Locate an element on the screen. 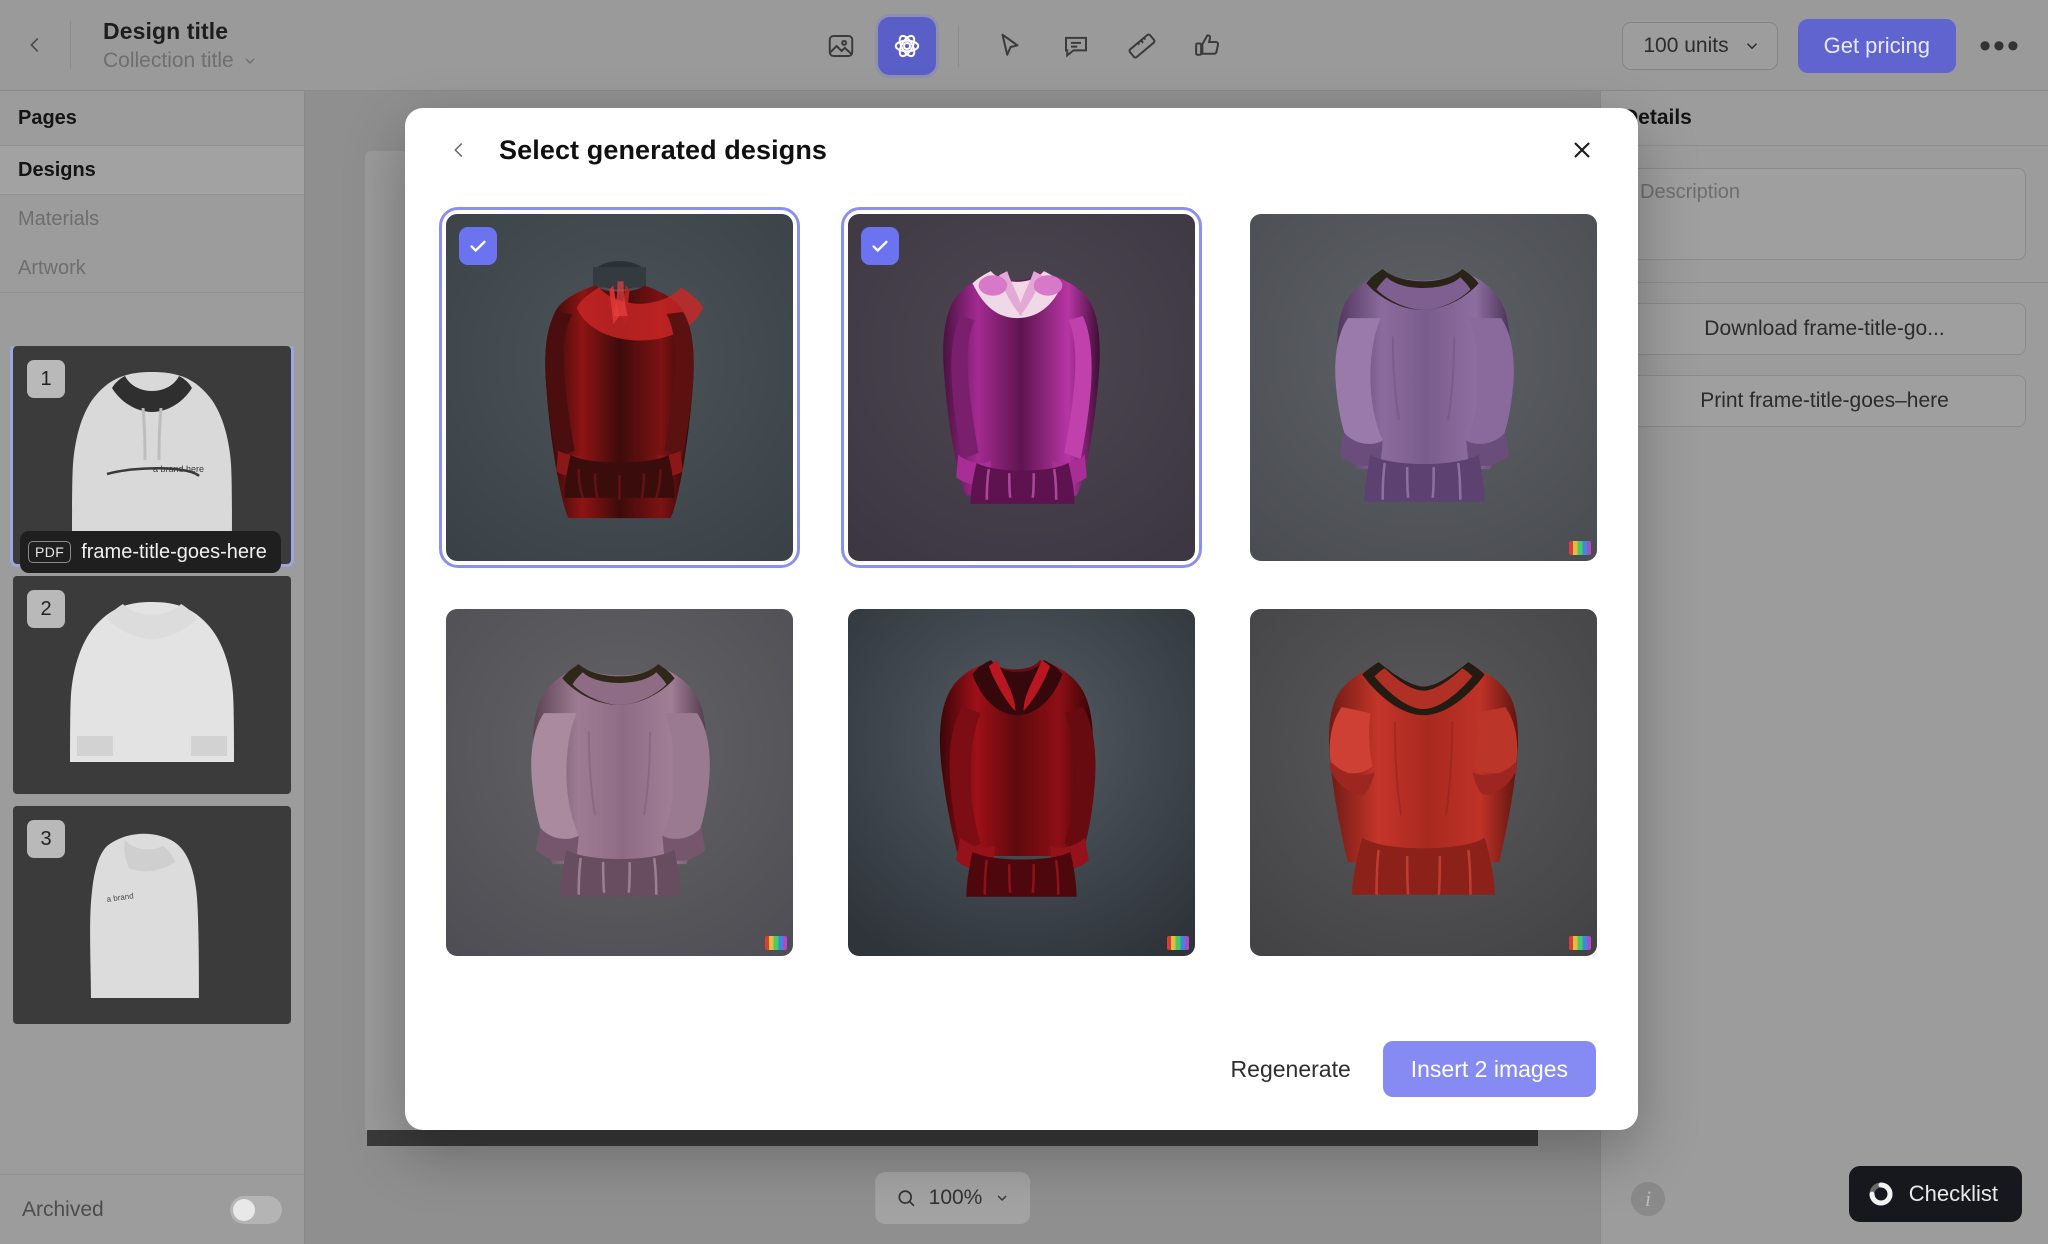  cursor-icon is located at coordinates (1010, 46).